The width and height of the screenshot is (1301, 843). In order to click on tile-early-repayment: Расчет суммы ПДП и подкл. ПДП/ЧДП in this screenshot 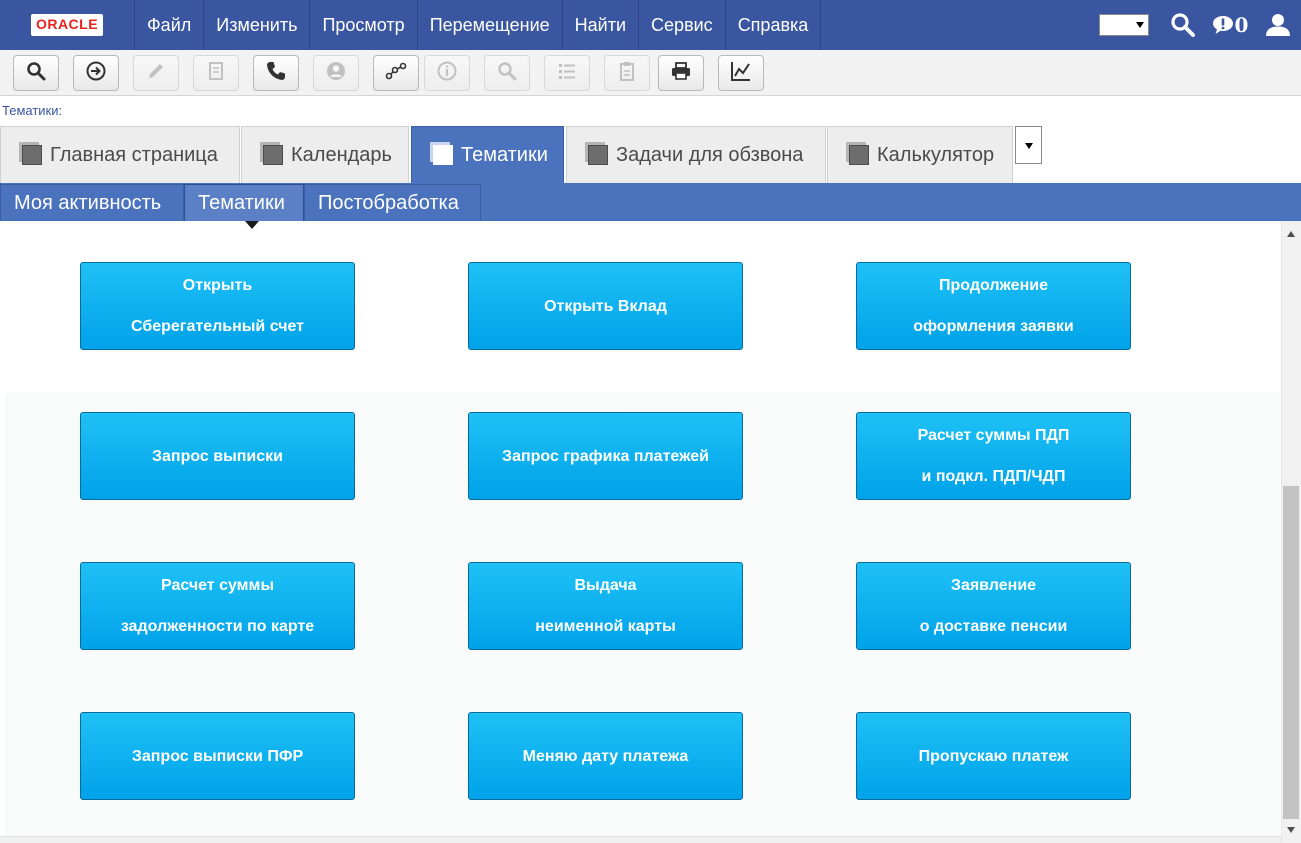, I will do `click(993, 456)`.